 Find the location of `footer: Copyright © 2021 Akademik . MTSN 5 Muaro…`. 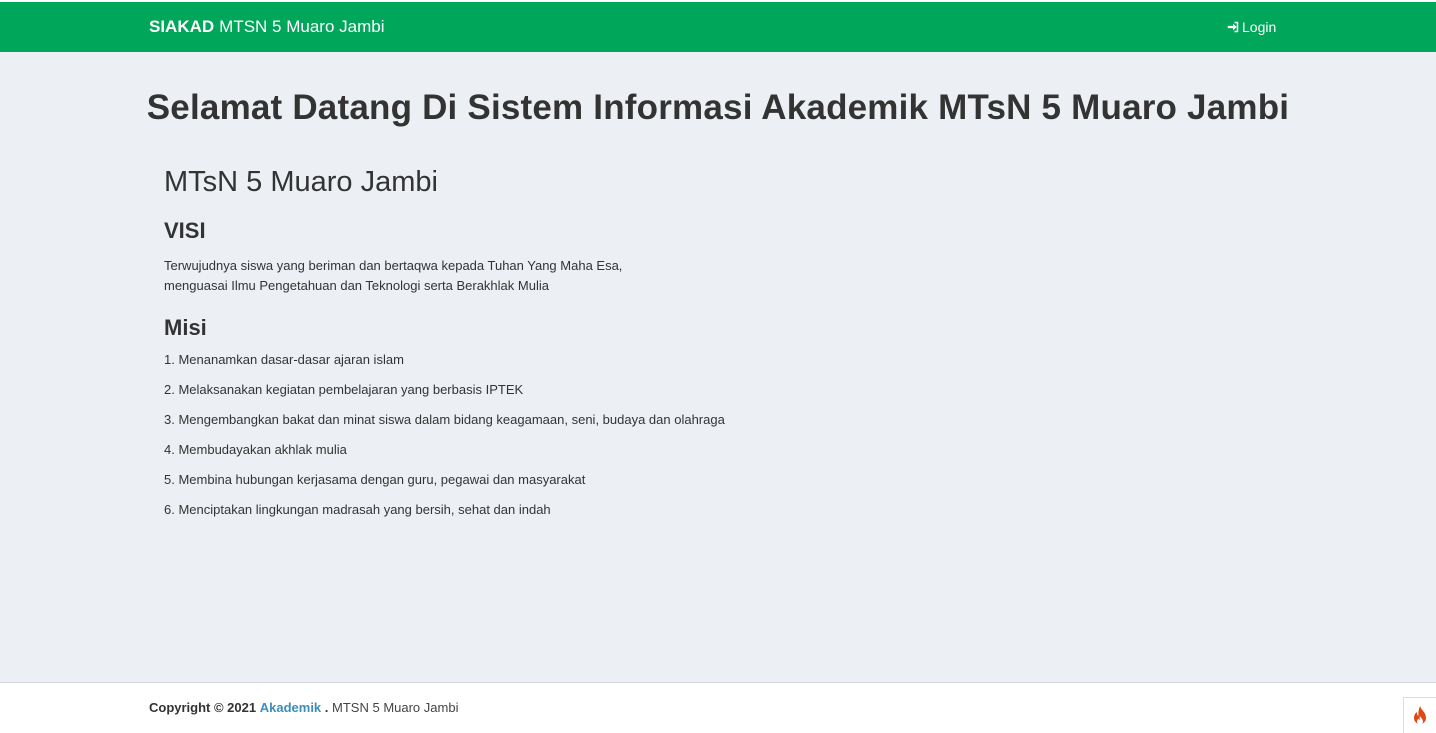

footer: Copyright © 2021 Akademik . MTSN 5 Muaro… is located at coordinates (718, 707).